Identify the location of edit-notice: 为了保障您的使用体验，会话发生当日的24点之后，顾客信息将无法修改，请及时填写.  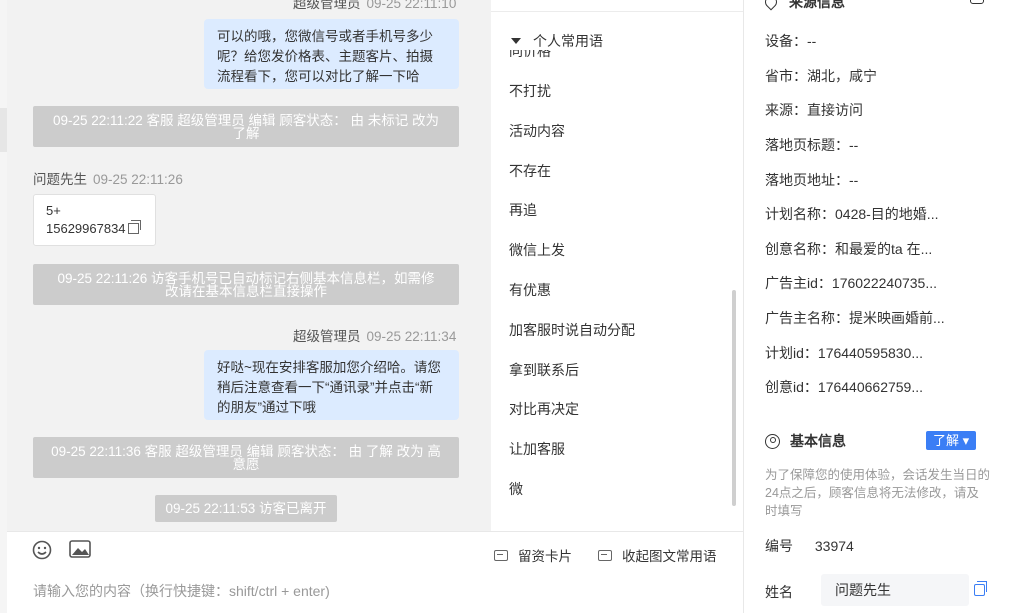
(878, 493).